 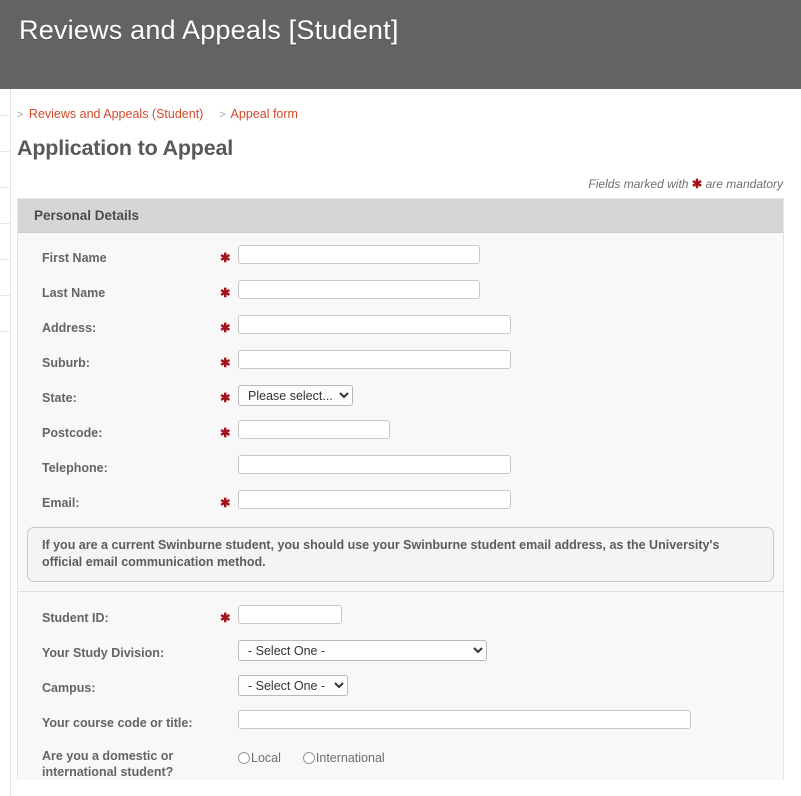 I want to click on label-course-code: Your course code or title:, so click(x=117, y=723).